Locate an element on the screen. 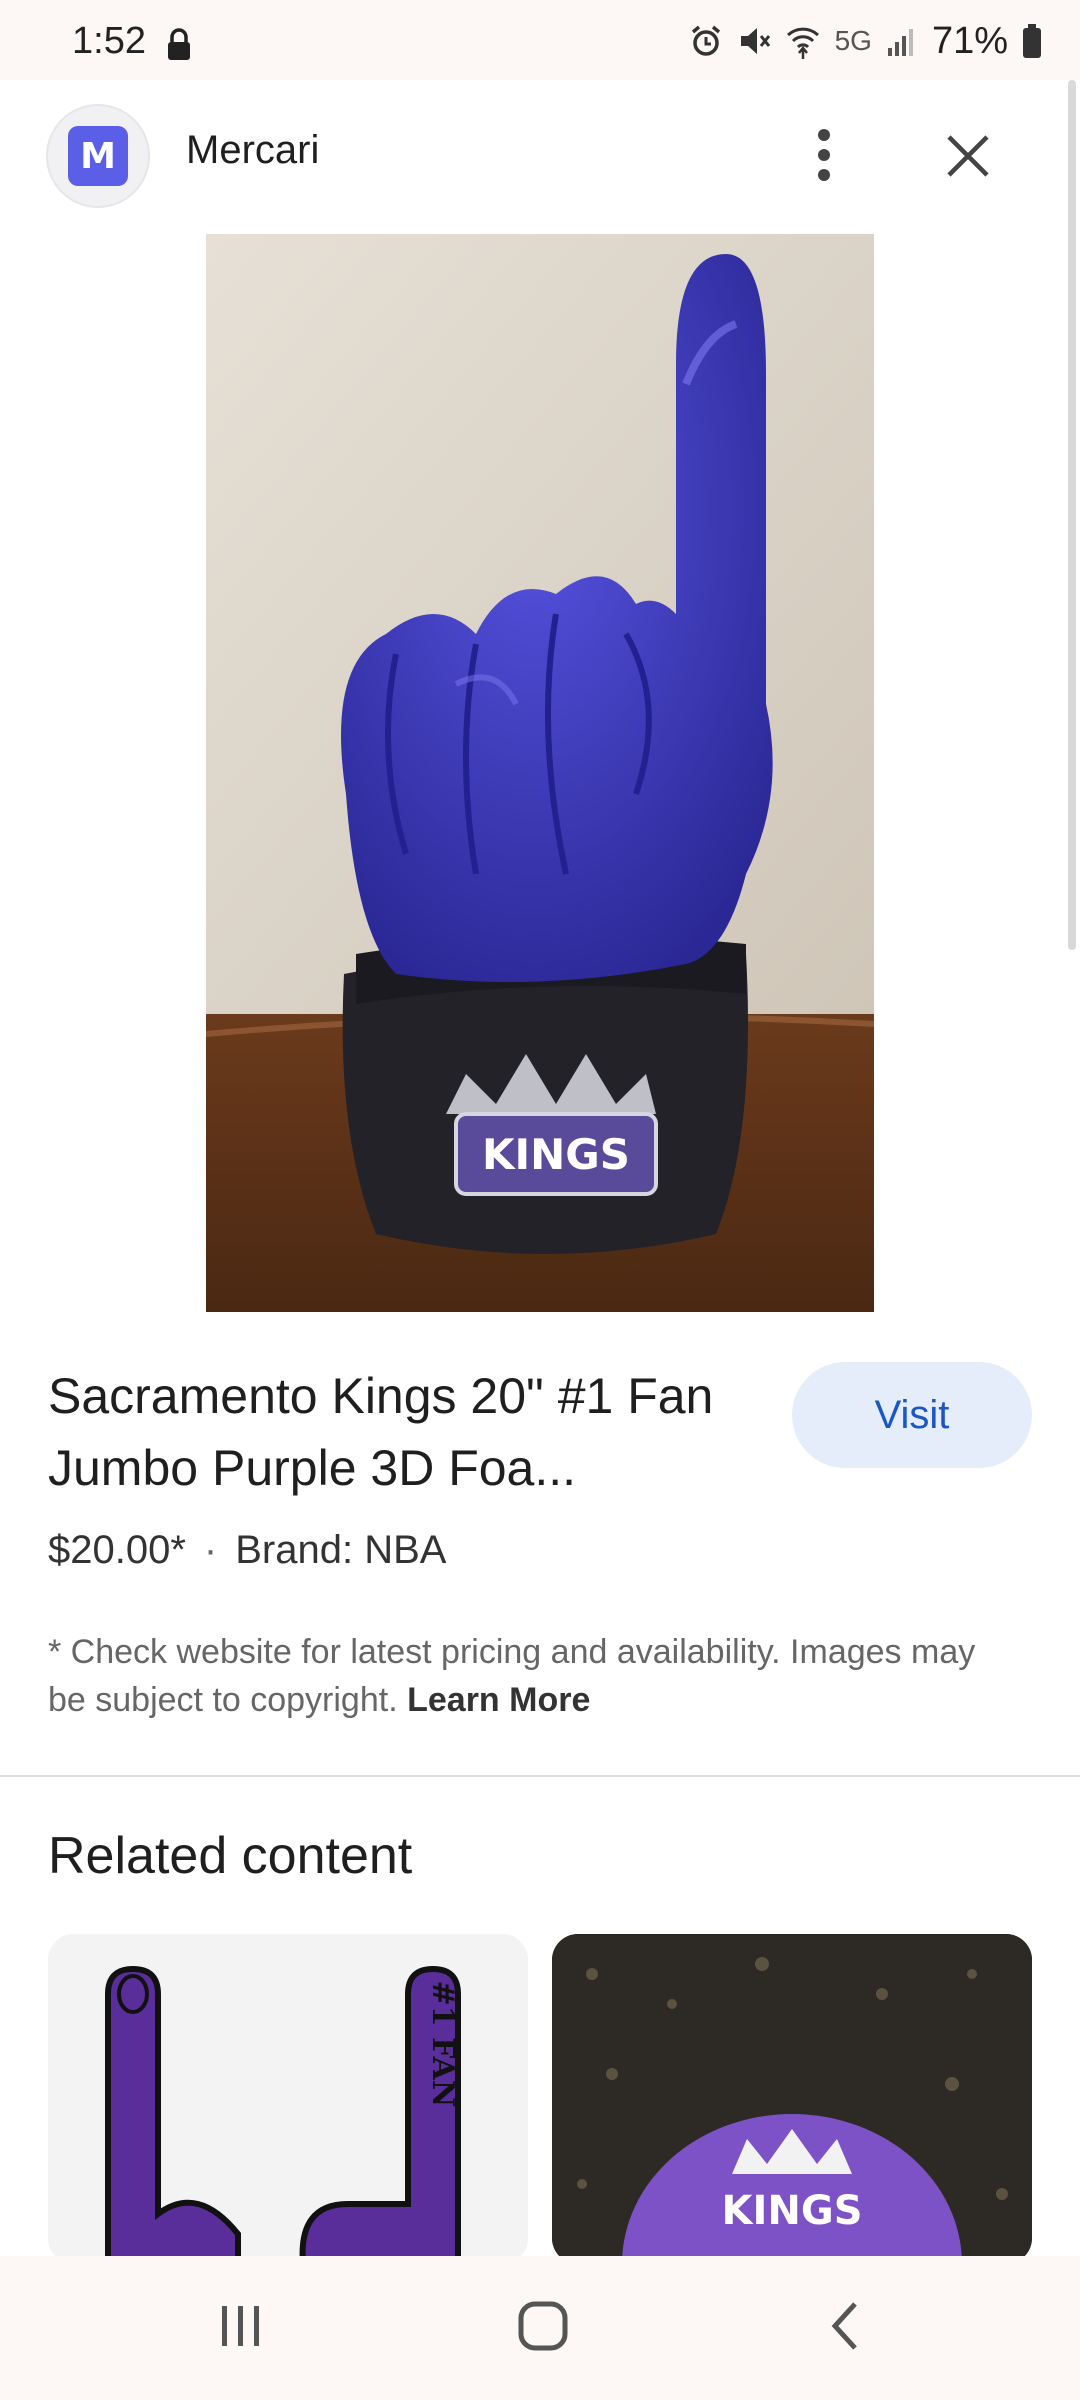 This screenshot has width=1080, height=2400. close-icon is located at coordinates (968, 156).